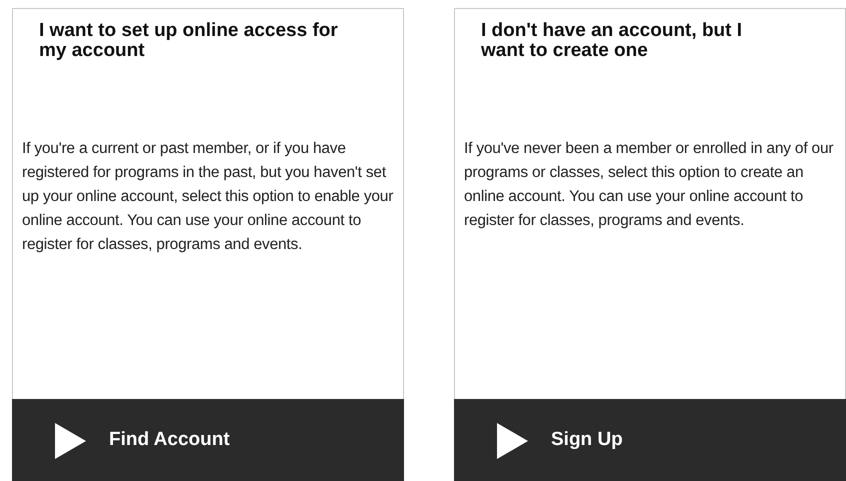 Image resolution: width=846 pixels, height=481 pixels. I want to click on action-button: Find Account, so click(208, 440).